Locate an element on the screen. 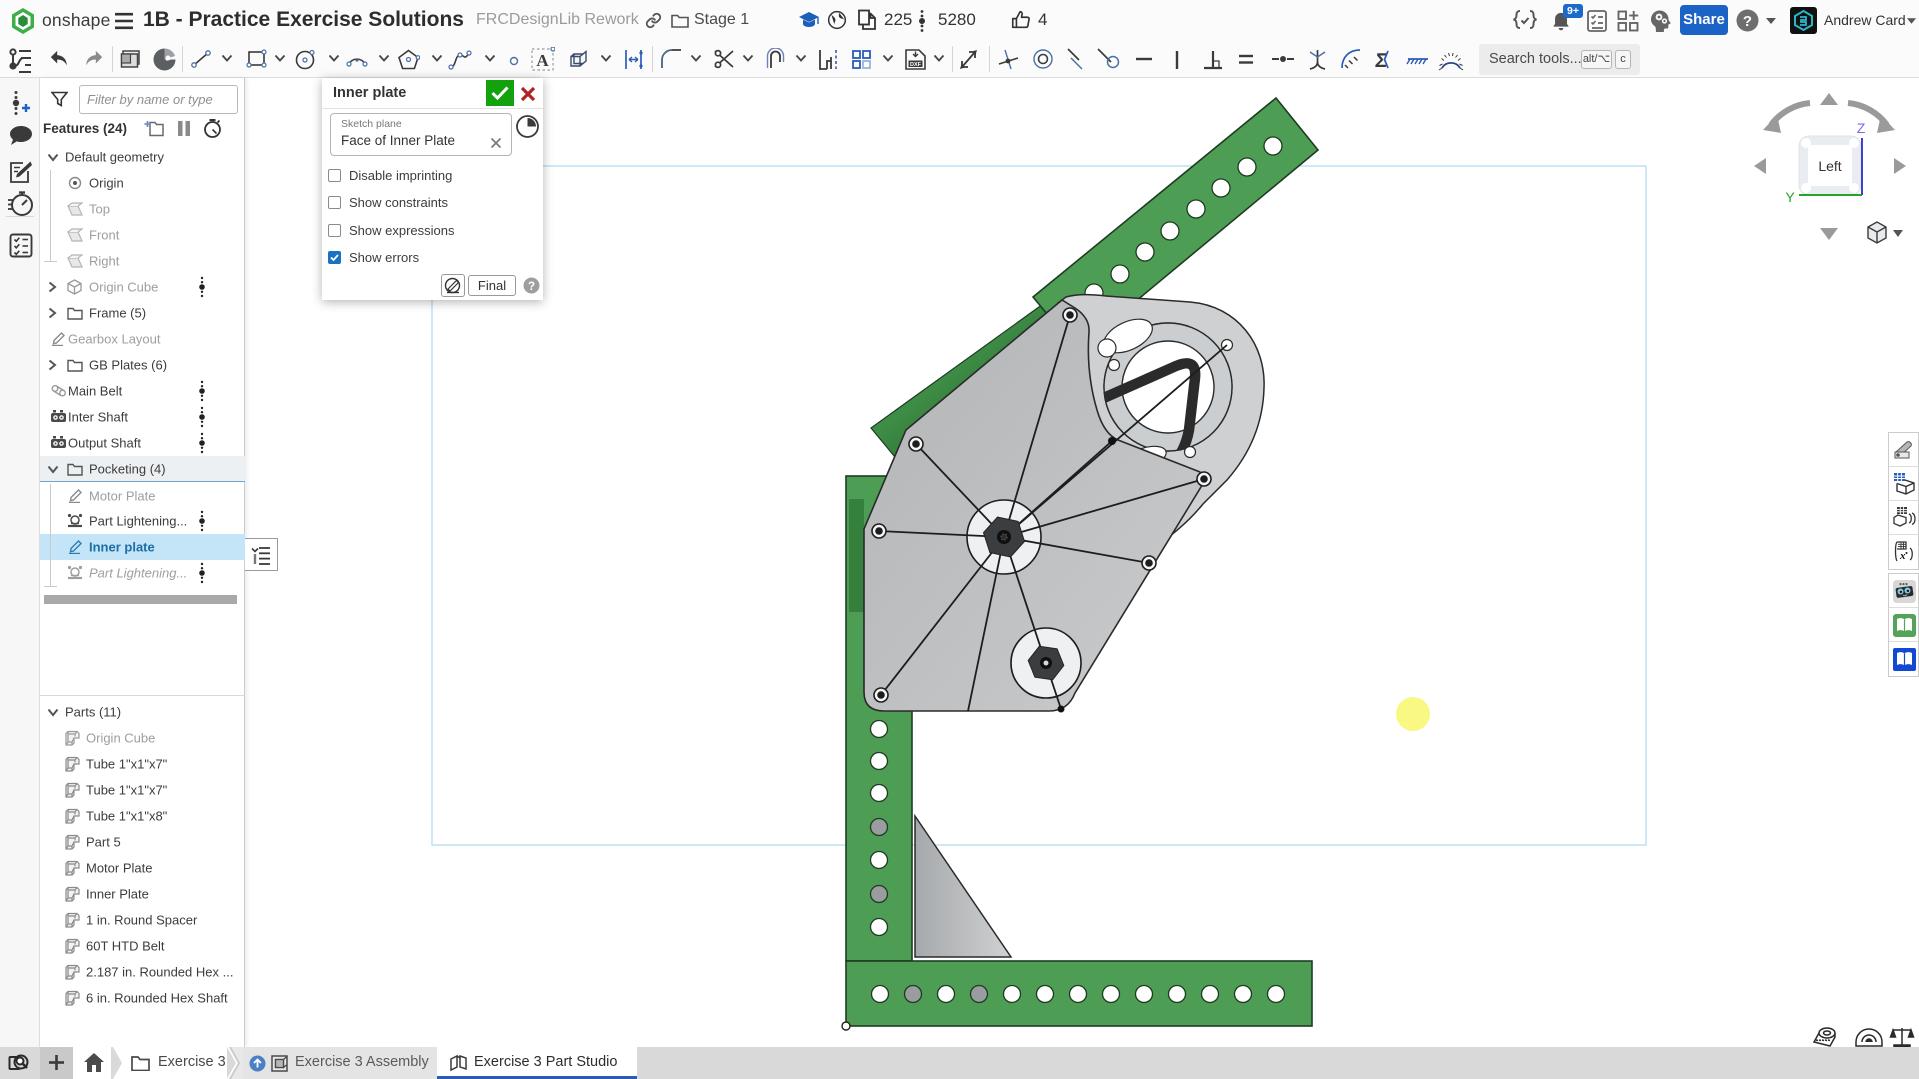  svg-text: DXF is located at coordinates (916, 65).